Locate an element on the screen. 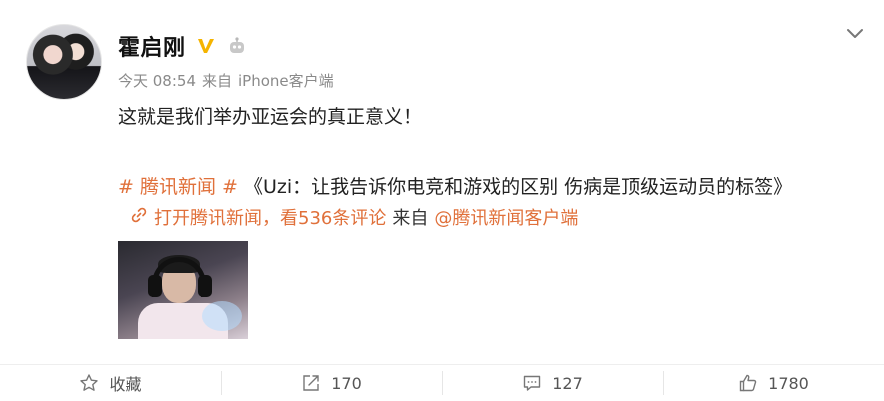 The height and width of the screenshot is (401, 884). open-article-link: 打开腾讯新闻，看536条评论 is located at coordinates (270, 217).